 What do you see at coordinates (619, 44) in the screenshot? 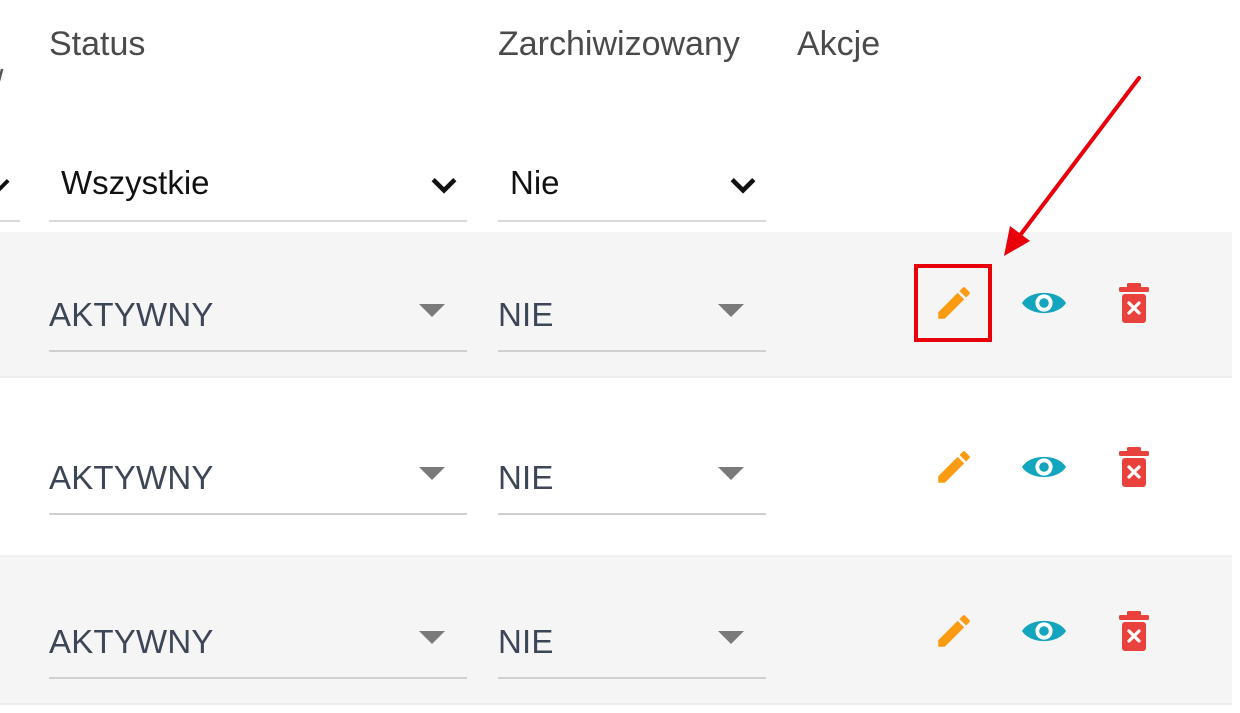
I see `archived-column-header: Zarchiwizowany` at bounding box center [619, 44].